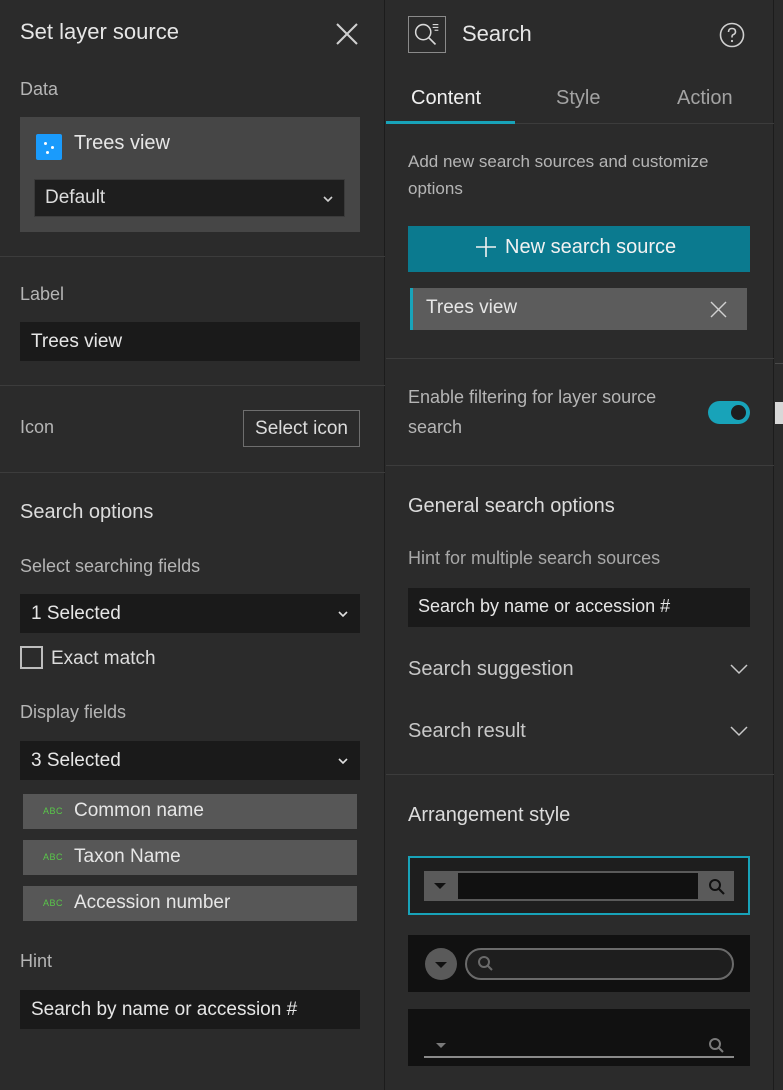 The width and height of the screenshot is (783, 1090). Describe the element at coordinates (732, 35) in the screenshot. I see `help-icon` at that location.